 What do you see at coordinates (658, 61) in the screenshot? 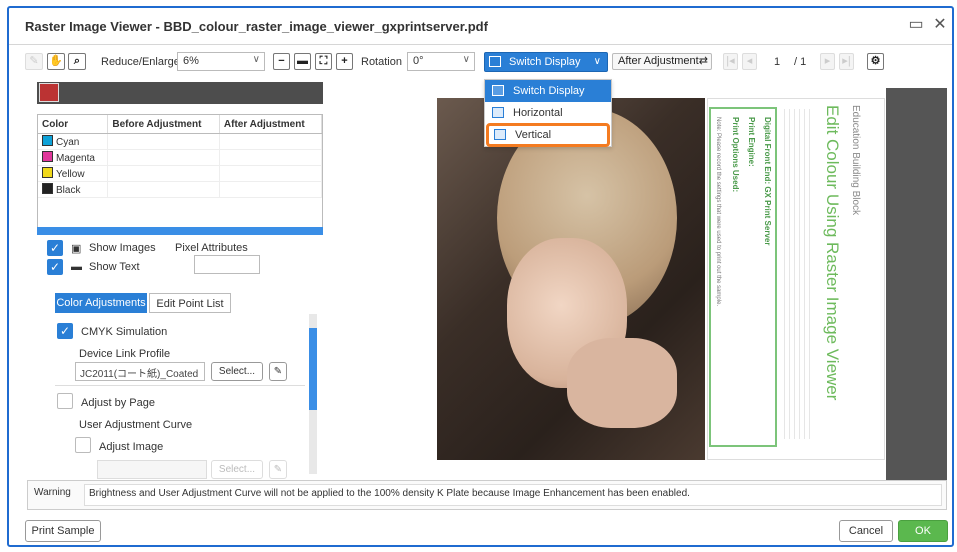
I see `after-adjustment-label: After Adjustment` at bounding box center [658, 61].